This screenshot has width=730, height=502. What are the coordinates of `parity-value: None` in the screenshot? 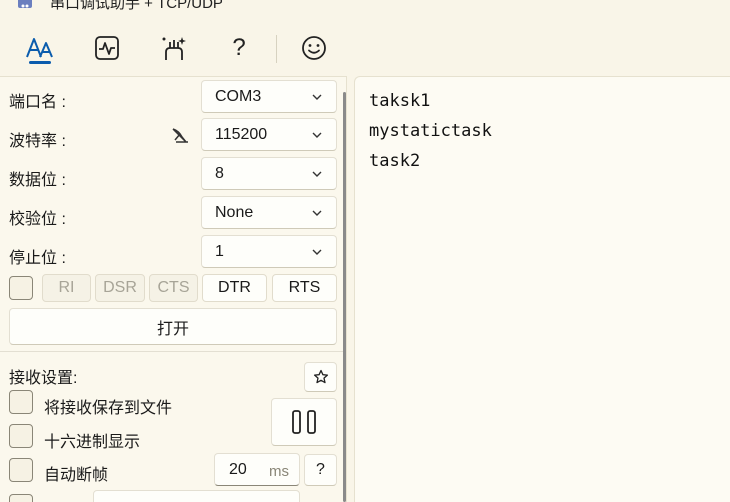 It's located at (234, 212).